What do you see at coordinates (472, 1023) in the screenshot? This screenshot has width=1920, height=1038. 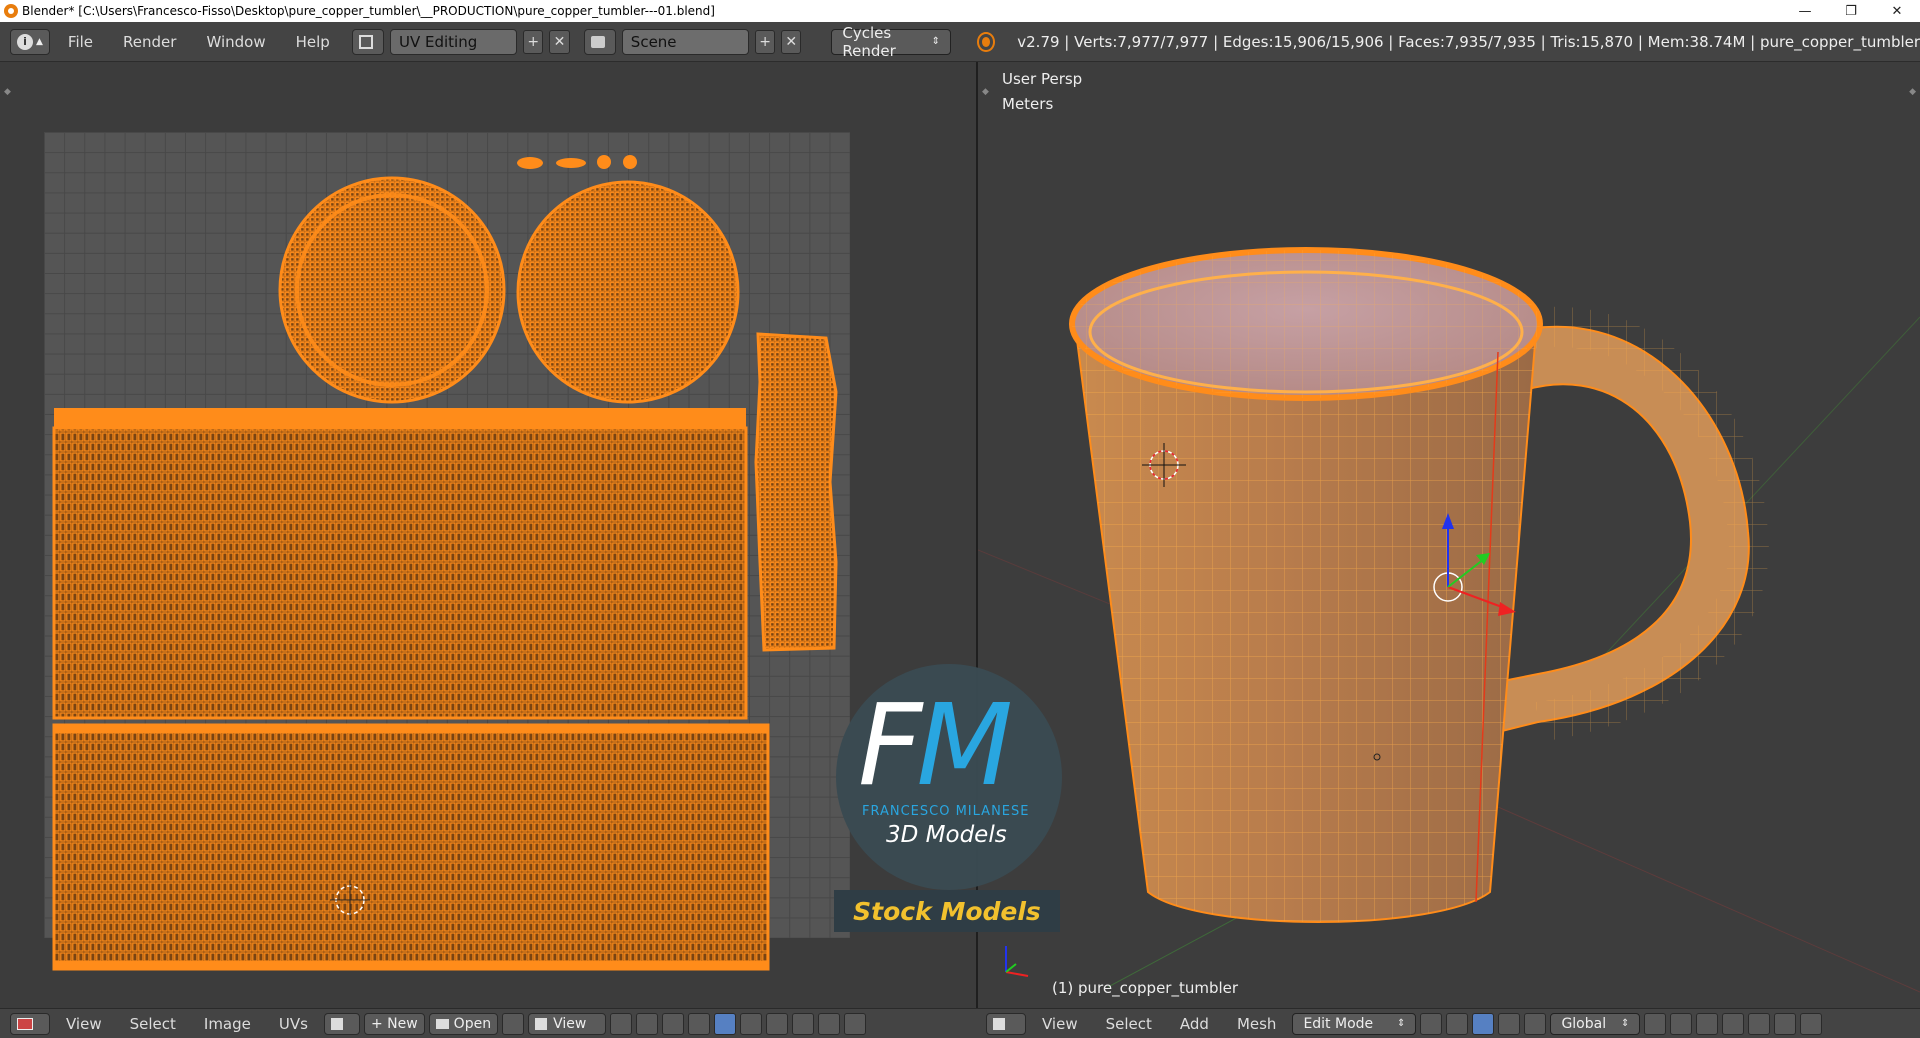 I see `open-image-label: Open` at bounding box center [472, 1023].